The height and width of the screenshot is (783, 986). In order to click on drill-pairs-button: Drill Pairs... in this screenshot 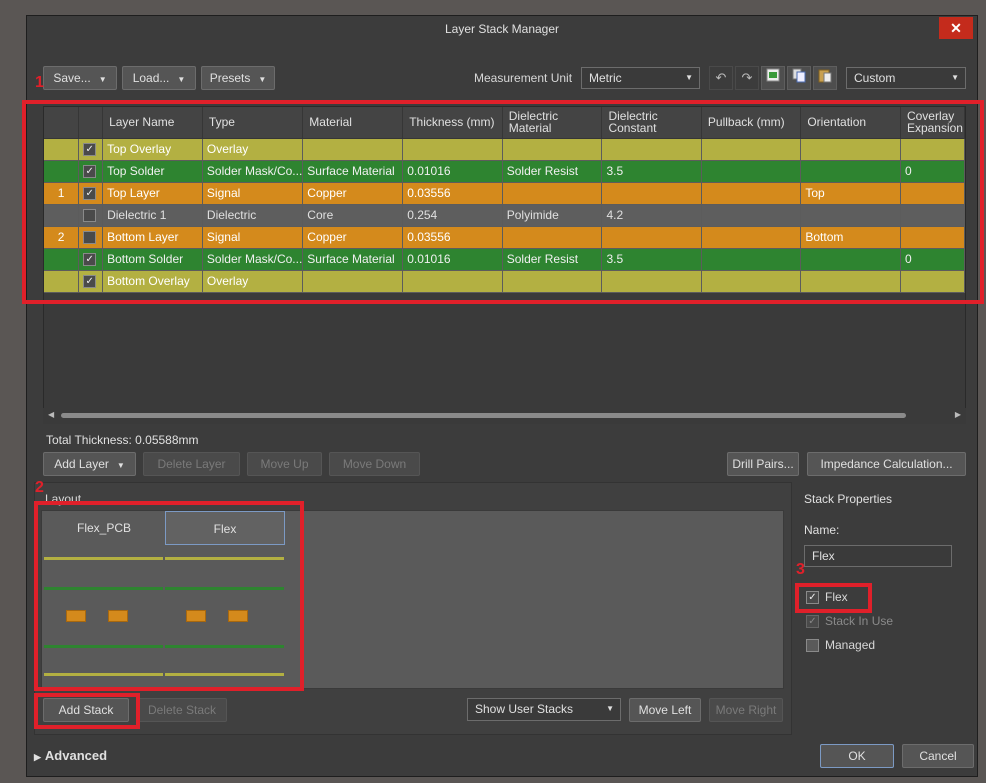, I will do `click(763, 464)`.